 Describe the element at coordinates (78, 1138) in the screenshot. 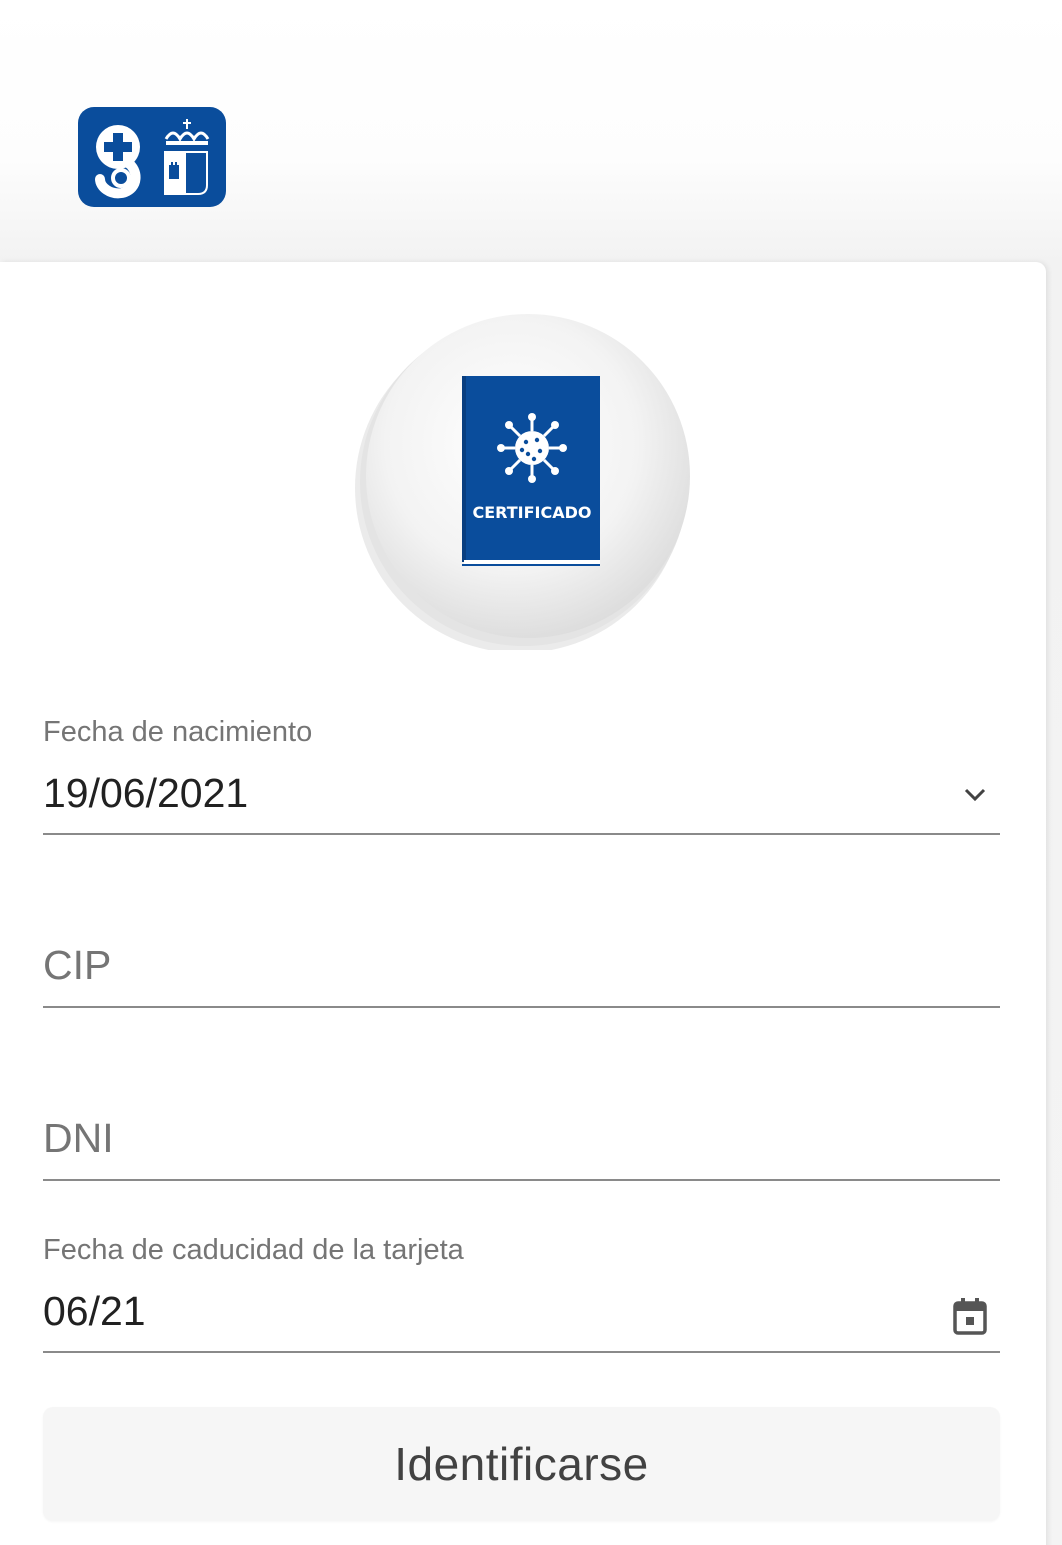

I see `dni-placeholder: DNI` at that location.